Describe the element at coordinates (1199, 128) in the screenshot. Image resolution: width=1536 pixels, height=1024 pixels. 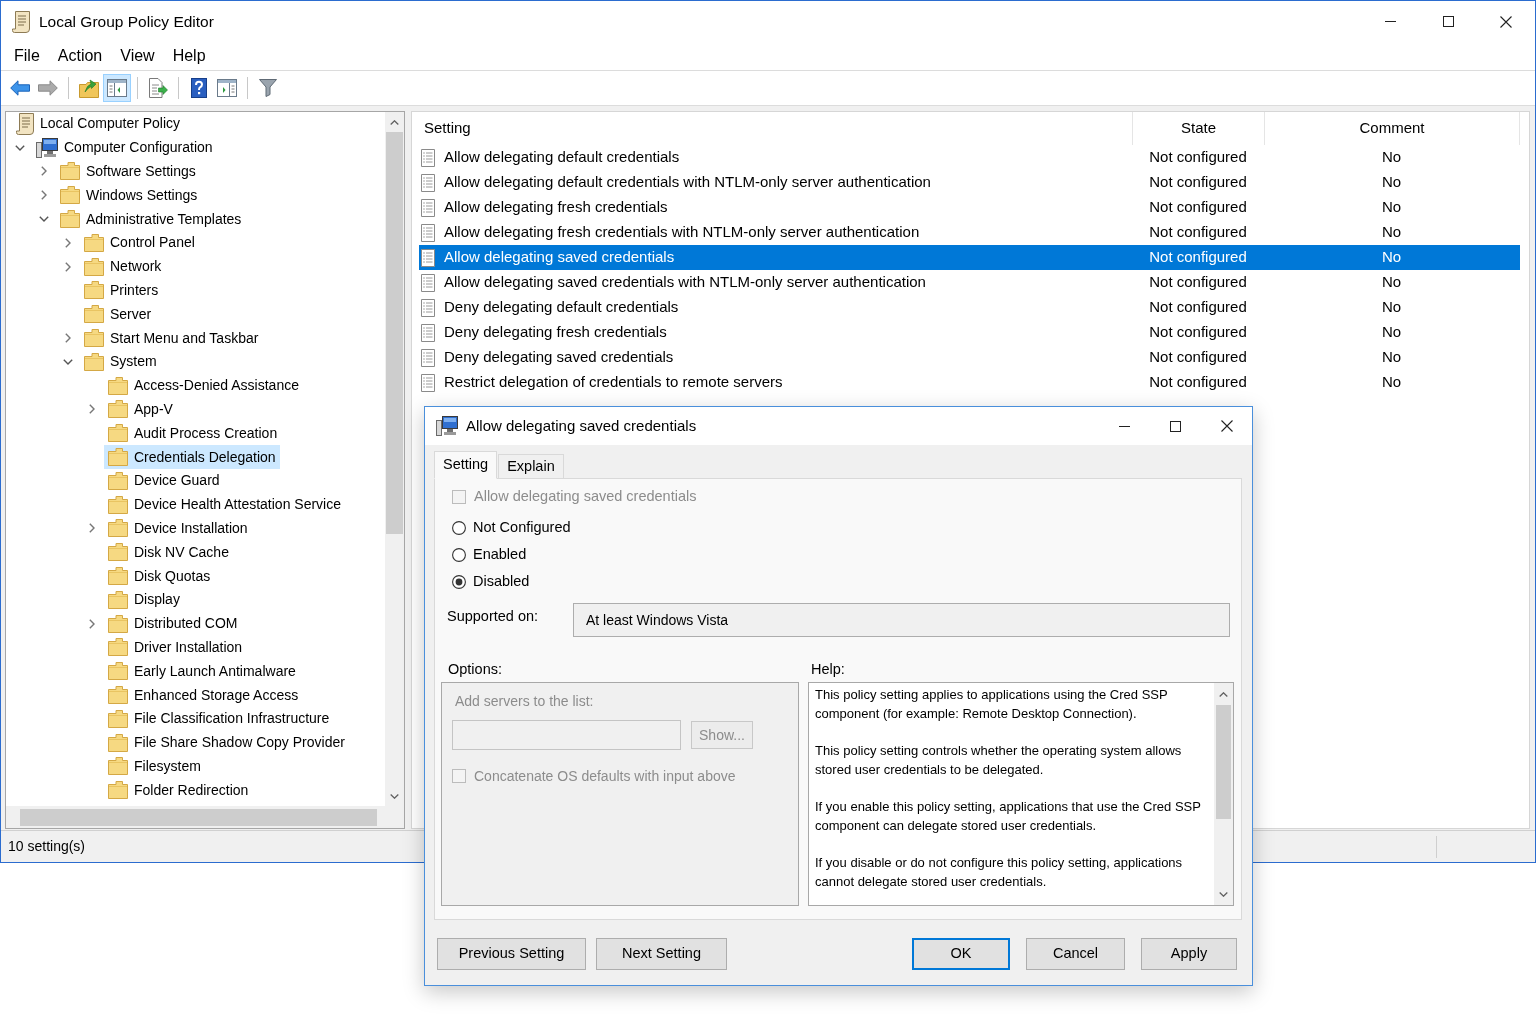
I see `column-header: State` at that location.